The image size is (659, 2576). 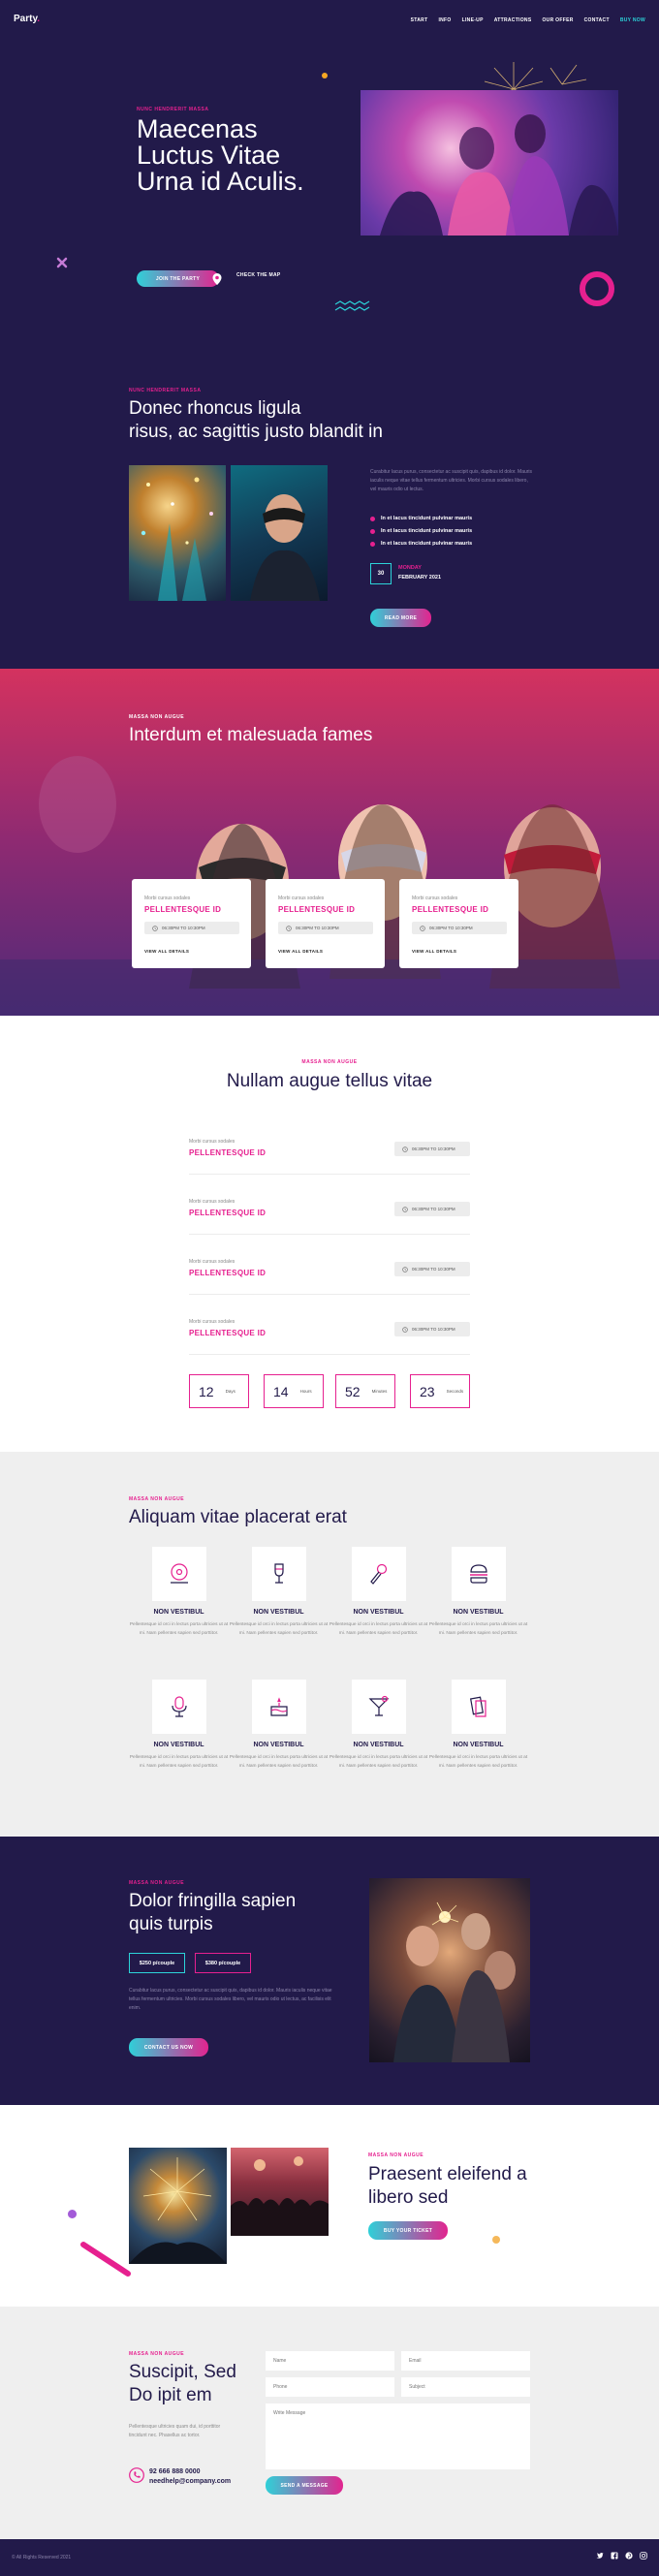 What do you see at coordinates (465, 2361) in the screenshot?
I see `email-field` at bounding box center [465, 2361].